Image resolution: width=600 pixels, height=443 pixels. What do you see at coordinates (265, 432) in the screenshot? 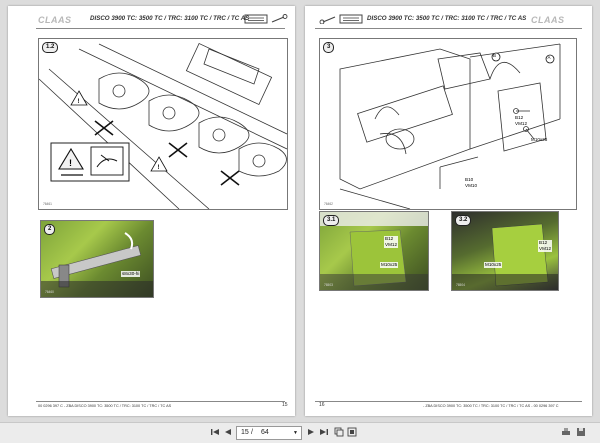
I see `total-pages: 64` at bounding box center [265, 432].